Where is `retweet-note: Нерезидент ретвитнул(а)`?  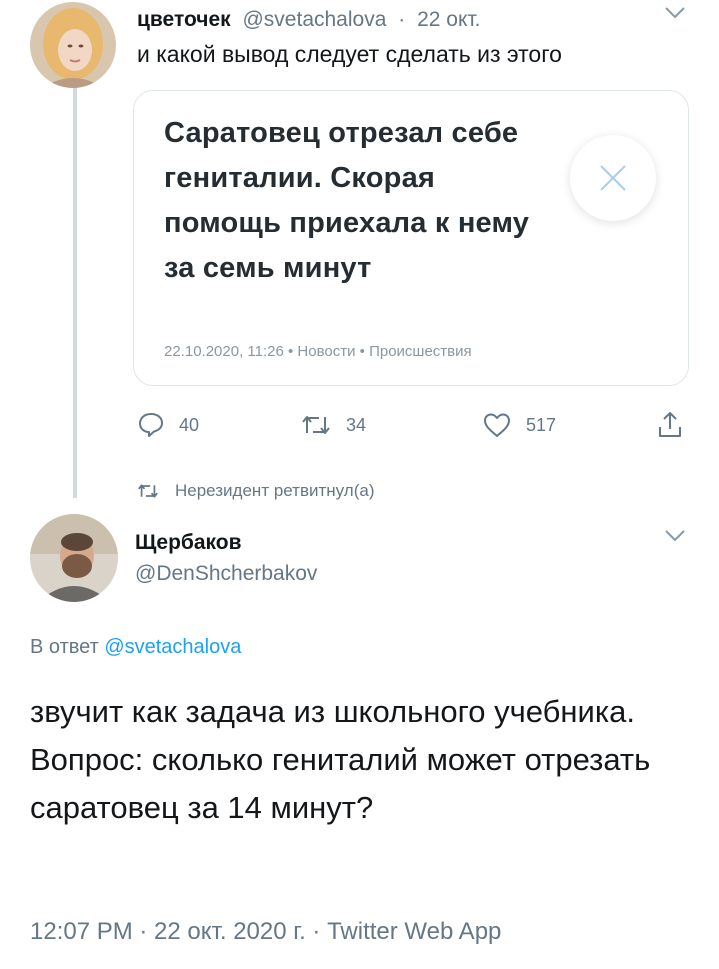
retweet-note: Нерезидент ретвитнул(а) is located at coordinates (254, 491).